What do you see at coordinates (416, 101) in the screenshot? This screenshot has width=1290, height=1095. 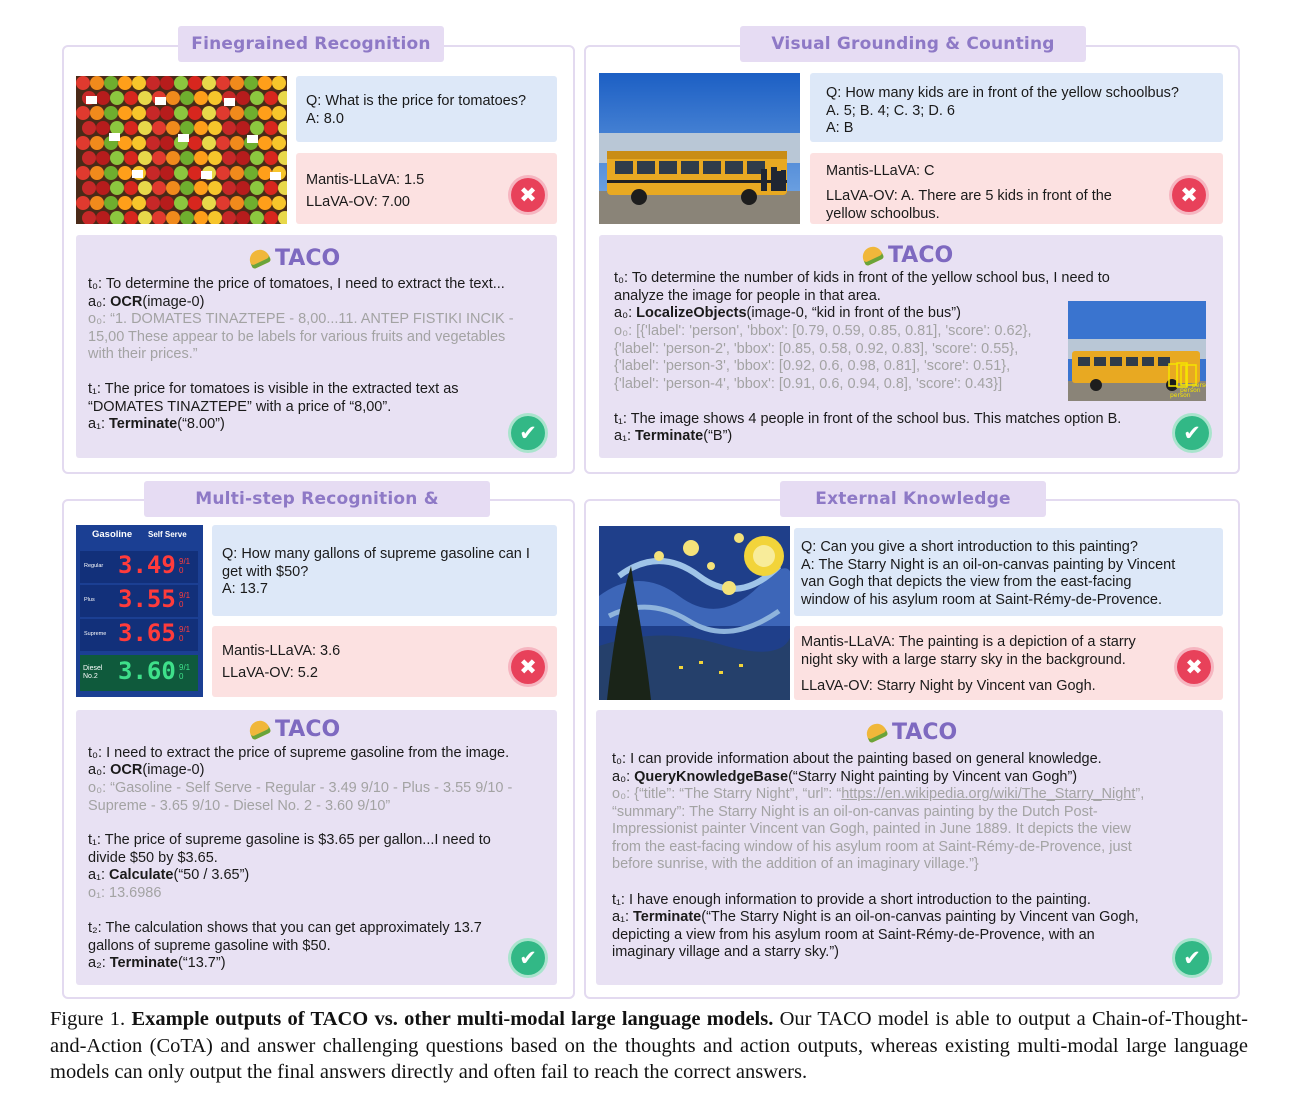 I see `question-text: Q: What is the price for tomatoes?` at bounding box center [416, 101].